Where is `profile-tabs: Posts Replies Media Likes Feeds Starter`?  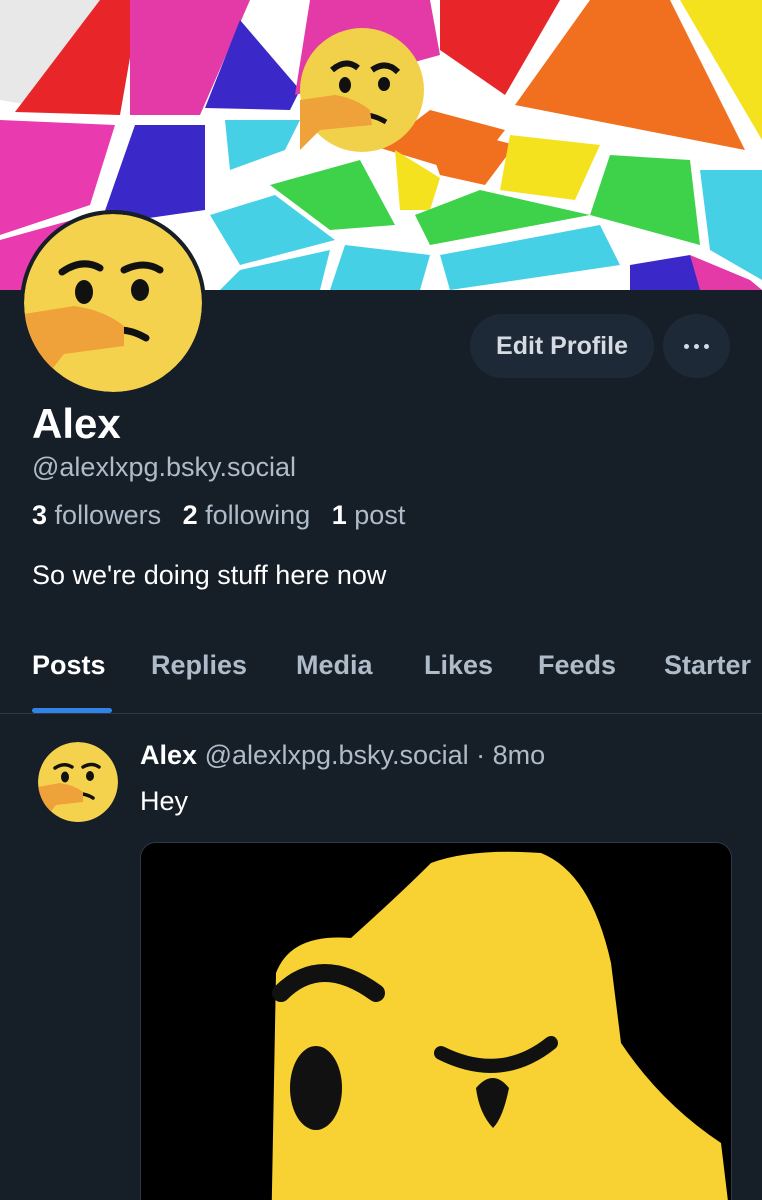
profile-tabs: Posts Replies Media Likes Feeds Starter is located at coordinates (381, 672).